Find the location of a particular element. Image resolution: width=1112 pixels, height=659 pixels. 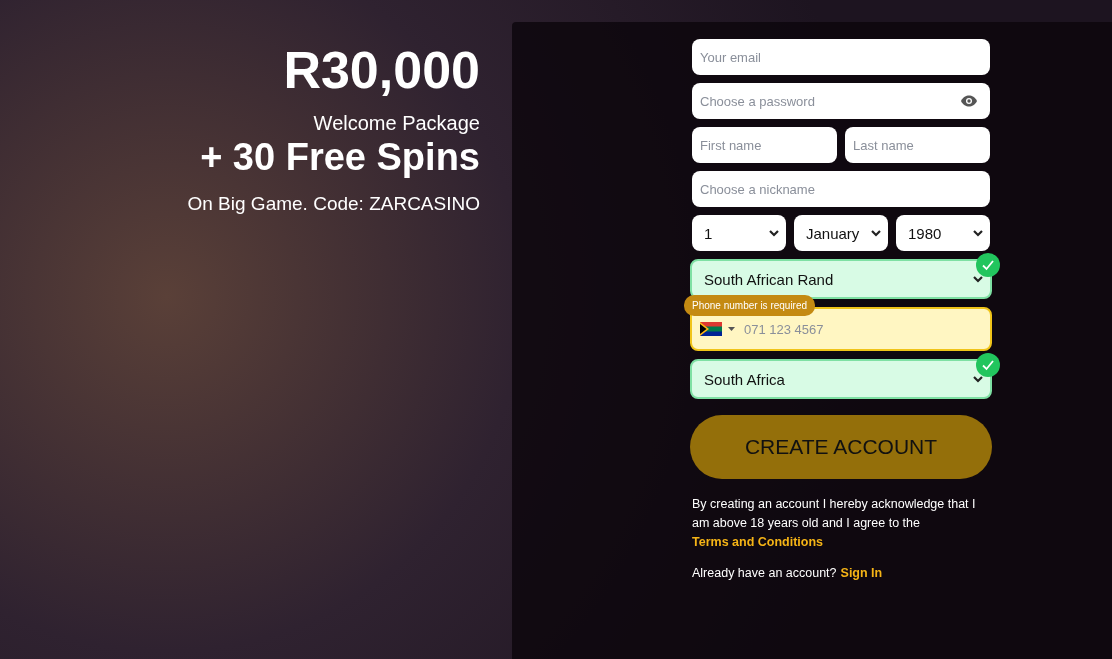

sign-in-link: Sign In is located at coordinates (861, 573).